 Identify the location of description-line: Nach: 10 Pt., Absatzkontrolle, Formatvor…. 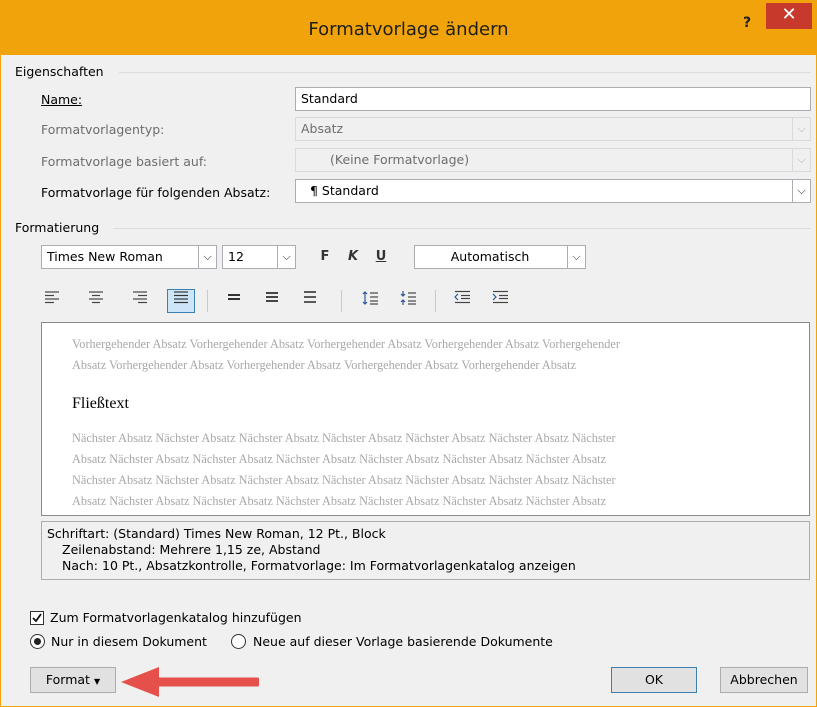
(319, 565).